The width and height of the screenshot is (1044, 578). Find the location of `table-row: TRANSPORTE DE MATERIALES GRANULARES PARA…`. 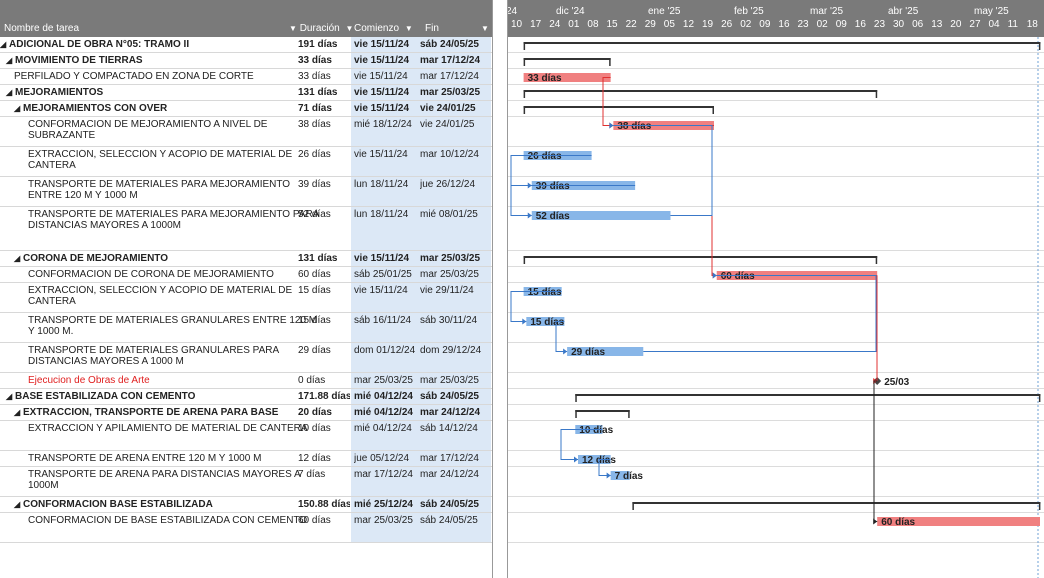

table-row: TRANSPORTE DE MATERIALES GRANULARES PARA… is located at coordinates (246, 358).